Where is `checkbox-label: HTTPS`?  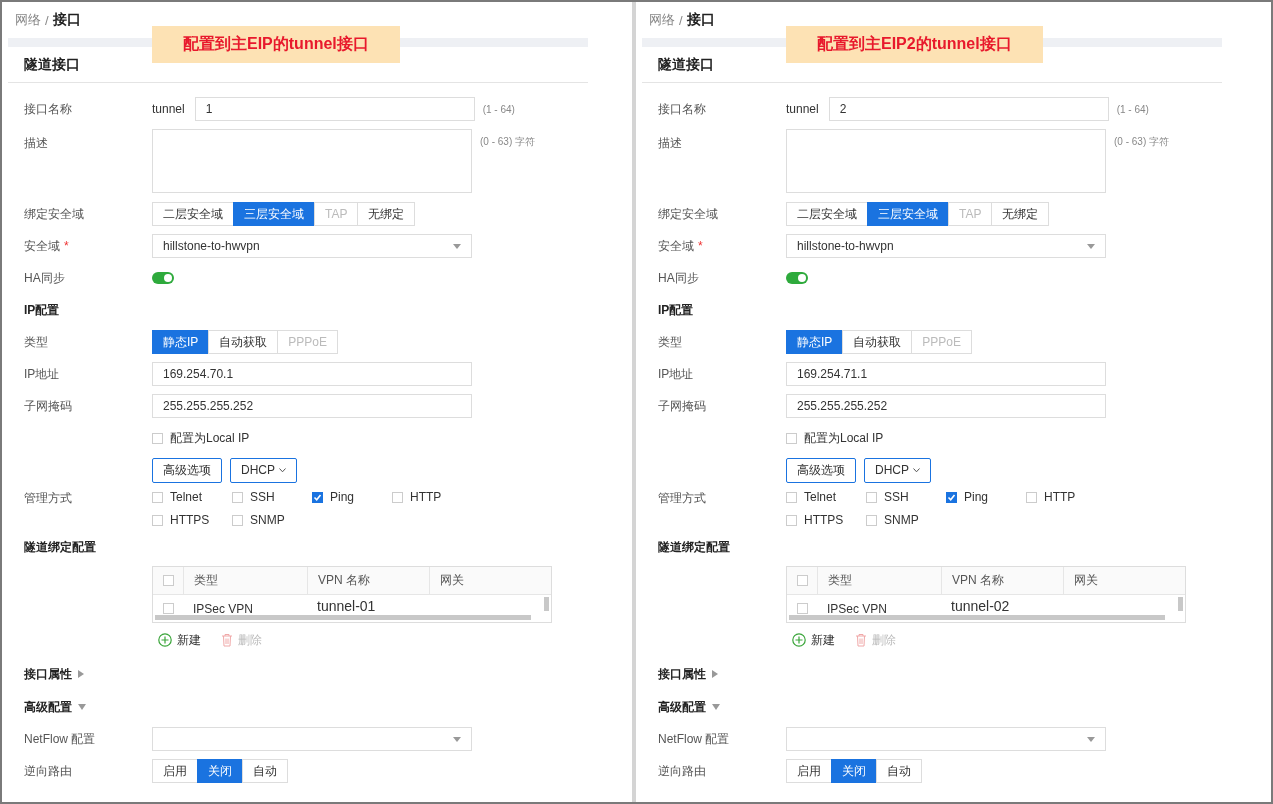 checkbox-label: HTTPS is located at coordinates (824, 520).